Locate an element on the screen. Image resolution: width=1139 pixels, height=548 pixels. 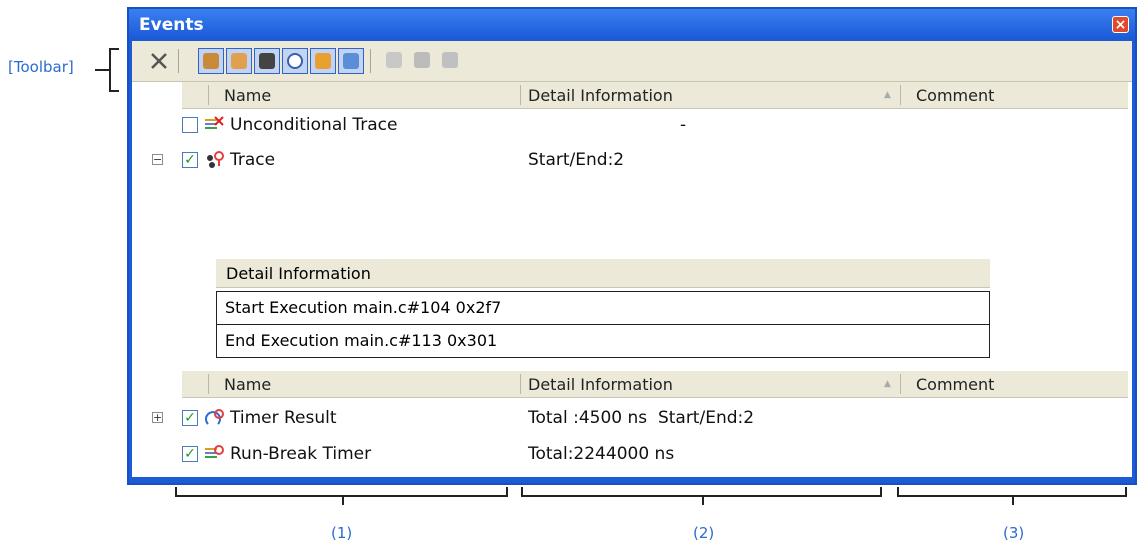
paste-button is located at coordinates (451, 61).